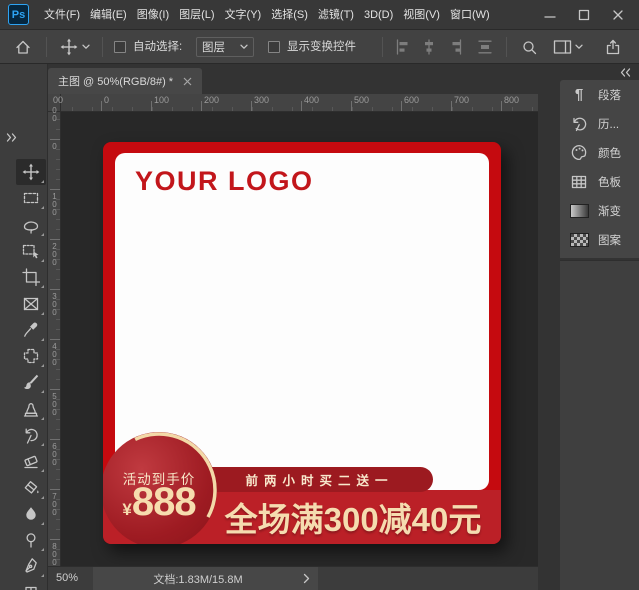 The height and width of the screenshot is (590, 639). I want to click on tool-paint-bucket, so click(31, 488).